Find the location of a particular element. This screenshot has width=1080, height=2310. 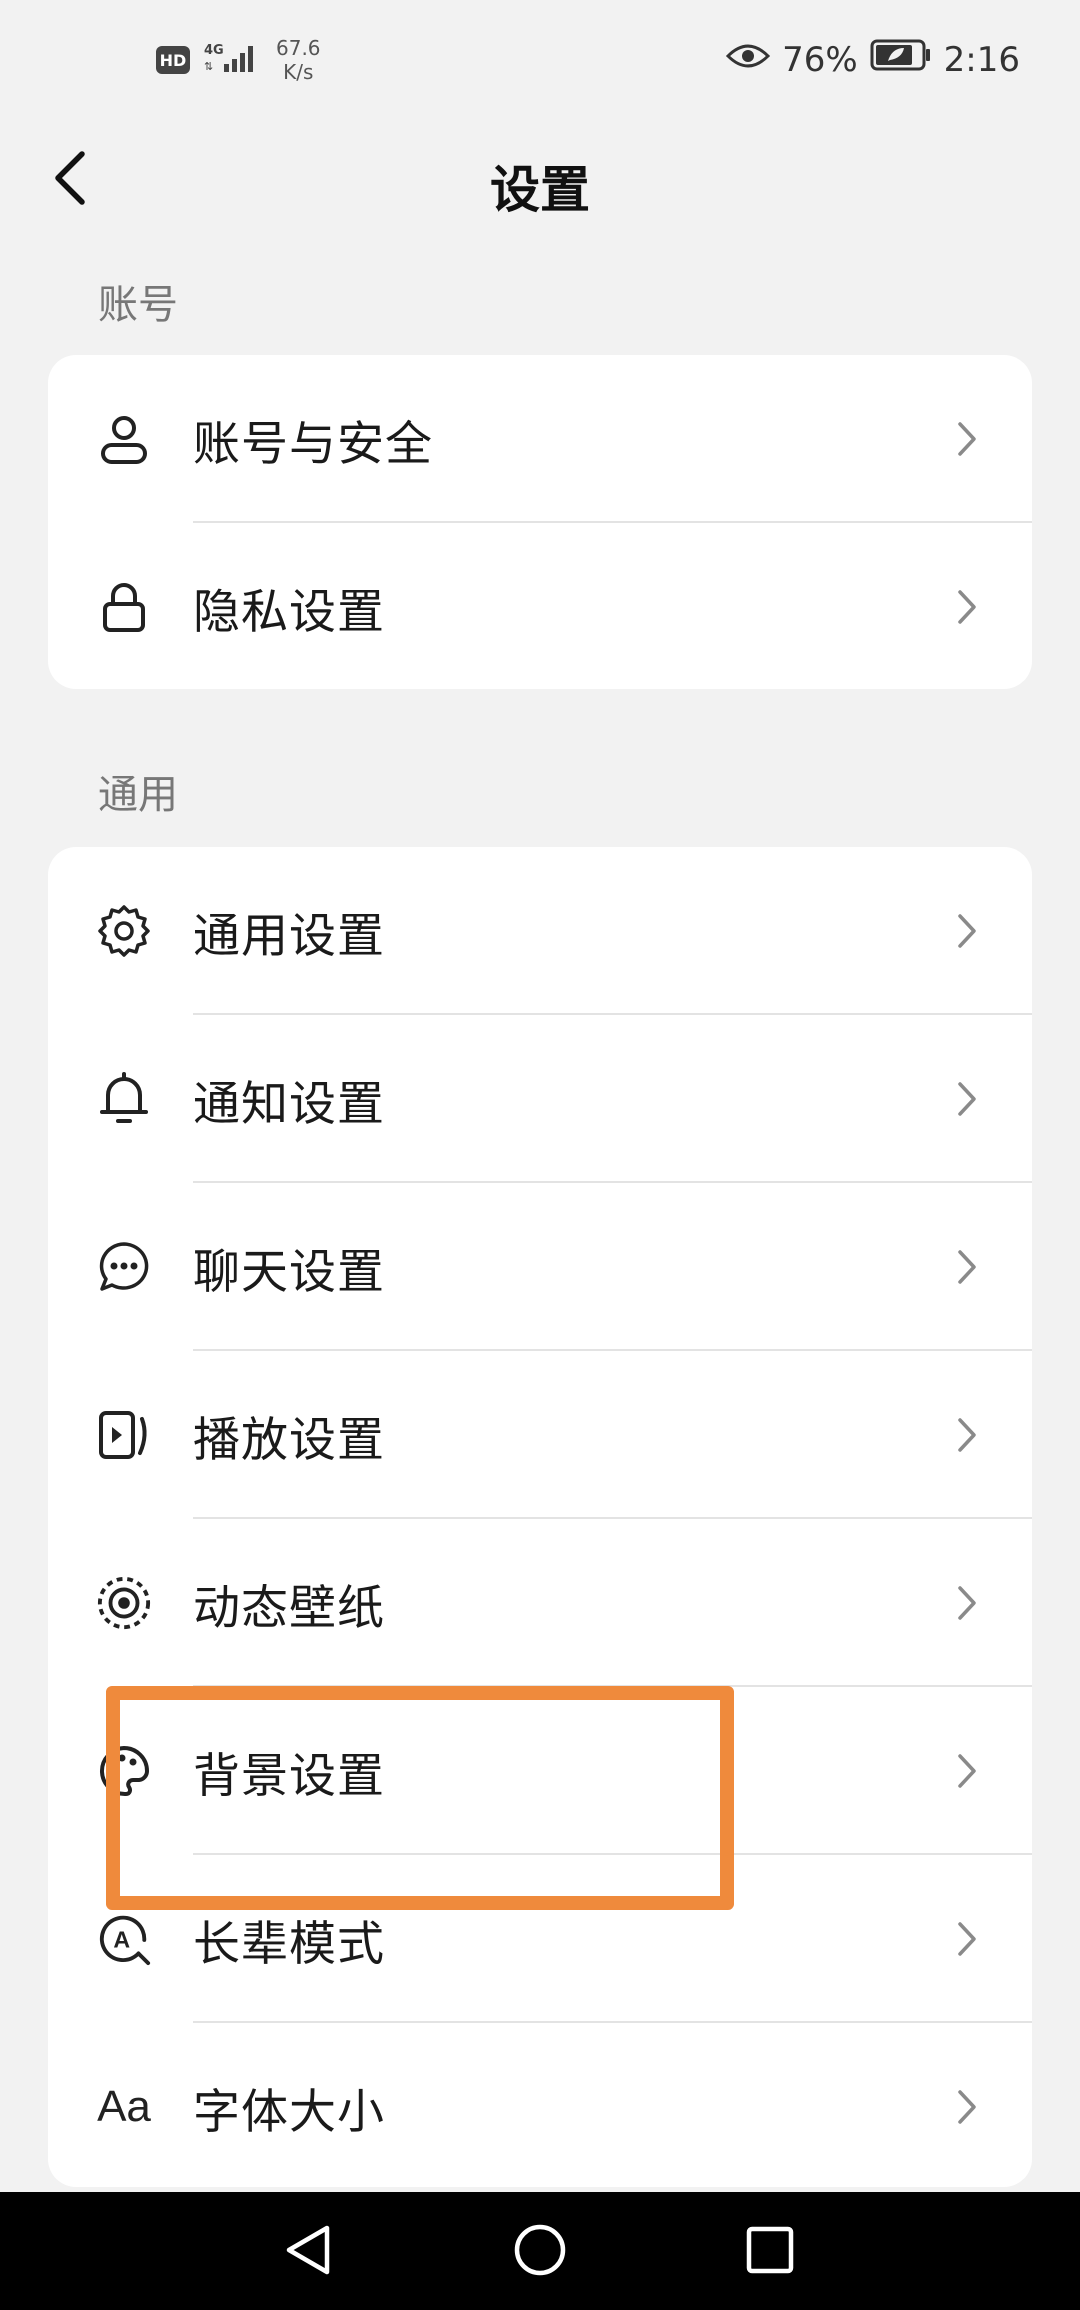

svg-text: 4G is located at coordinates (214, 50).